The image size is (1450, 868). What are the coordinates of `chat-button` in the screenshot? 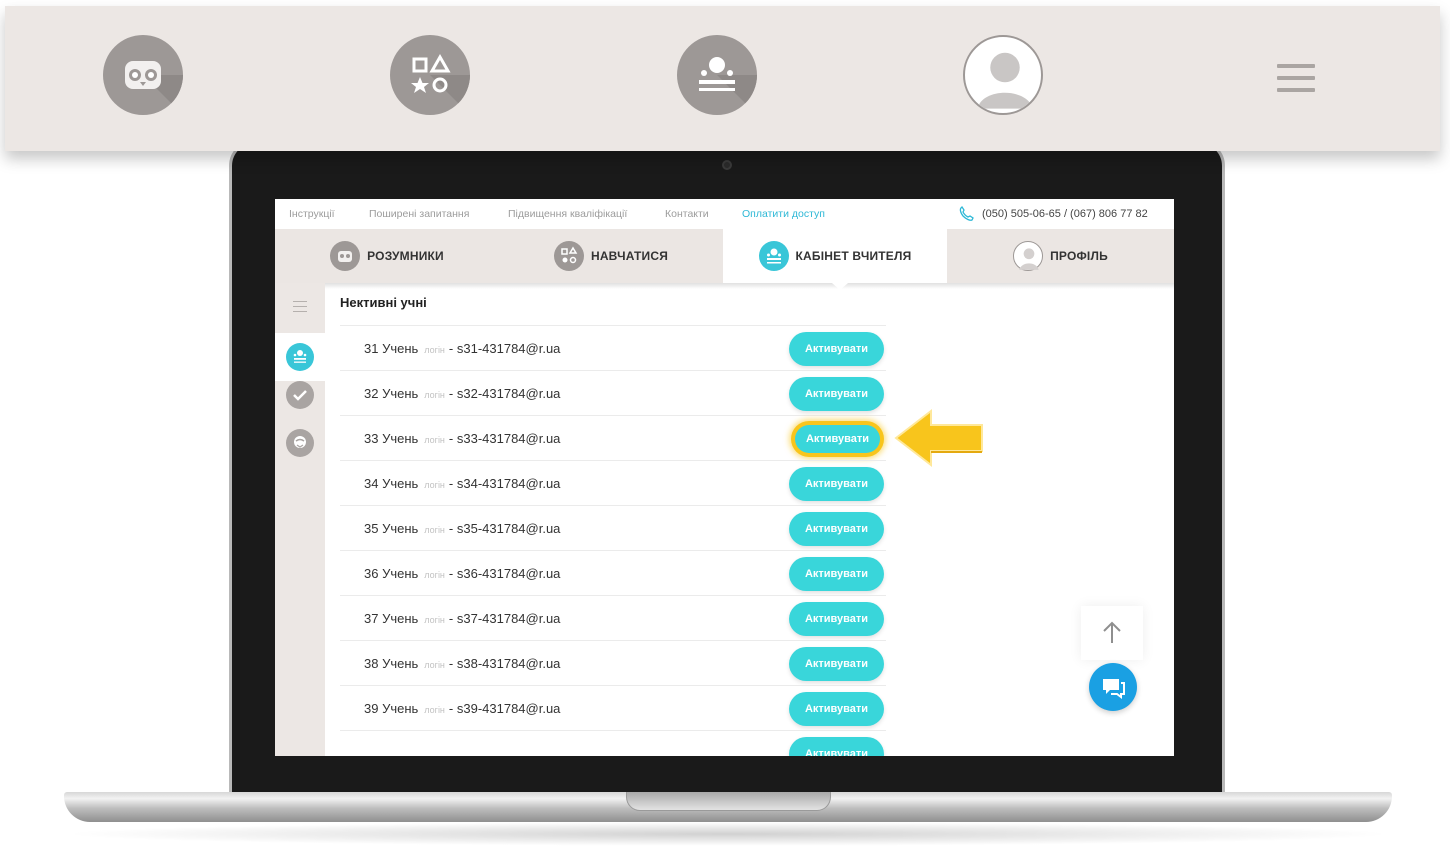 It's located at (1113, 687).